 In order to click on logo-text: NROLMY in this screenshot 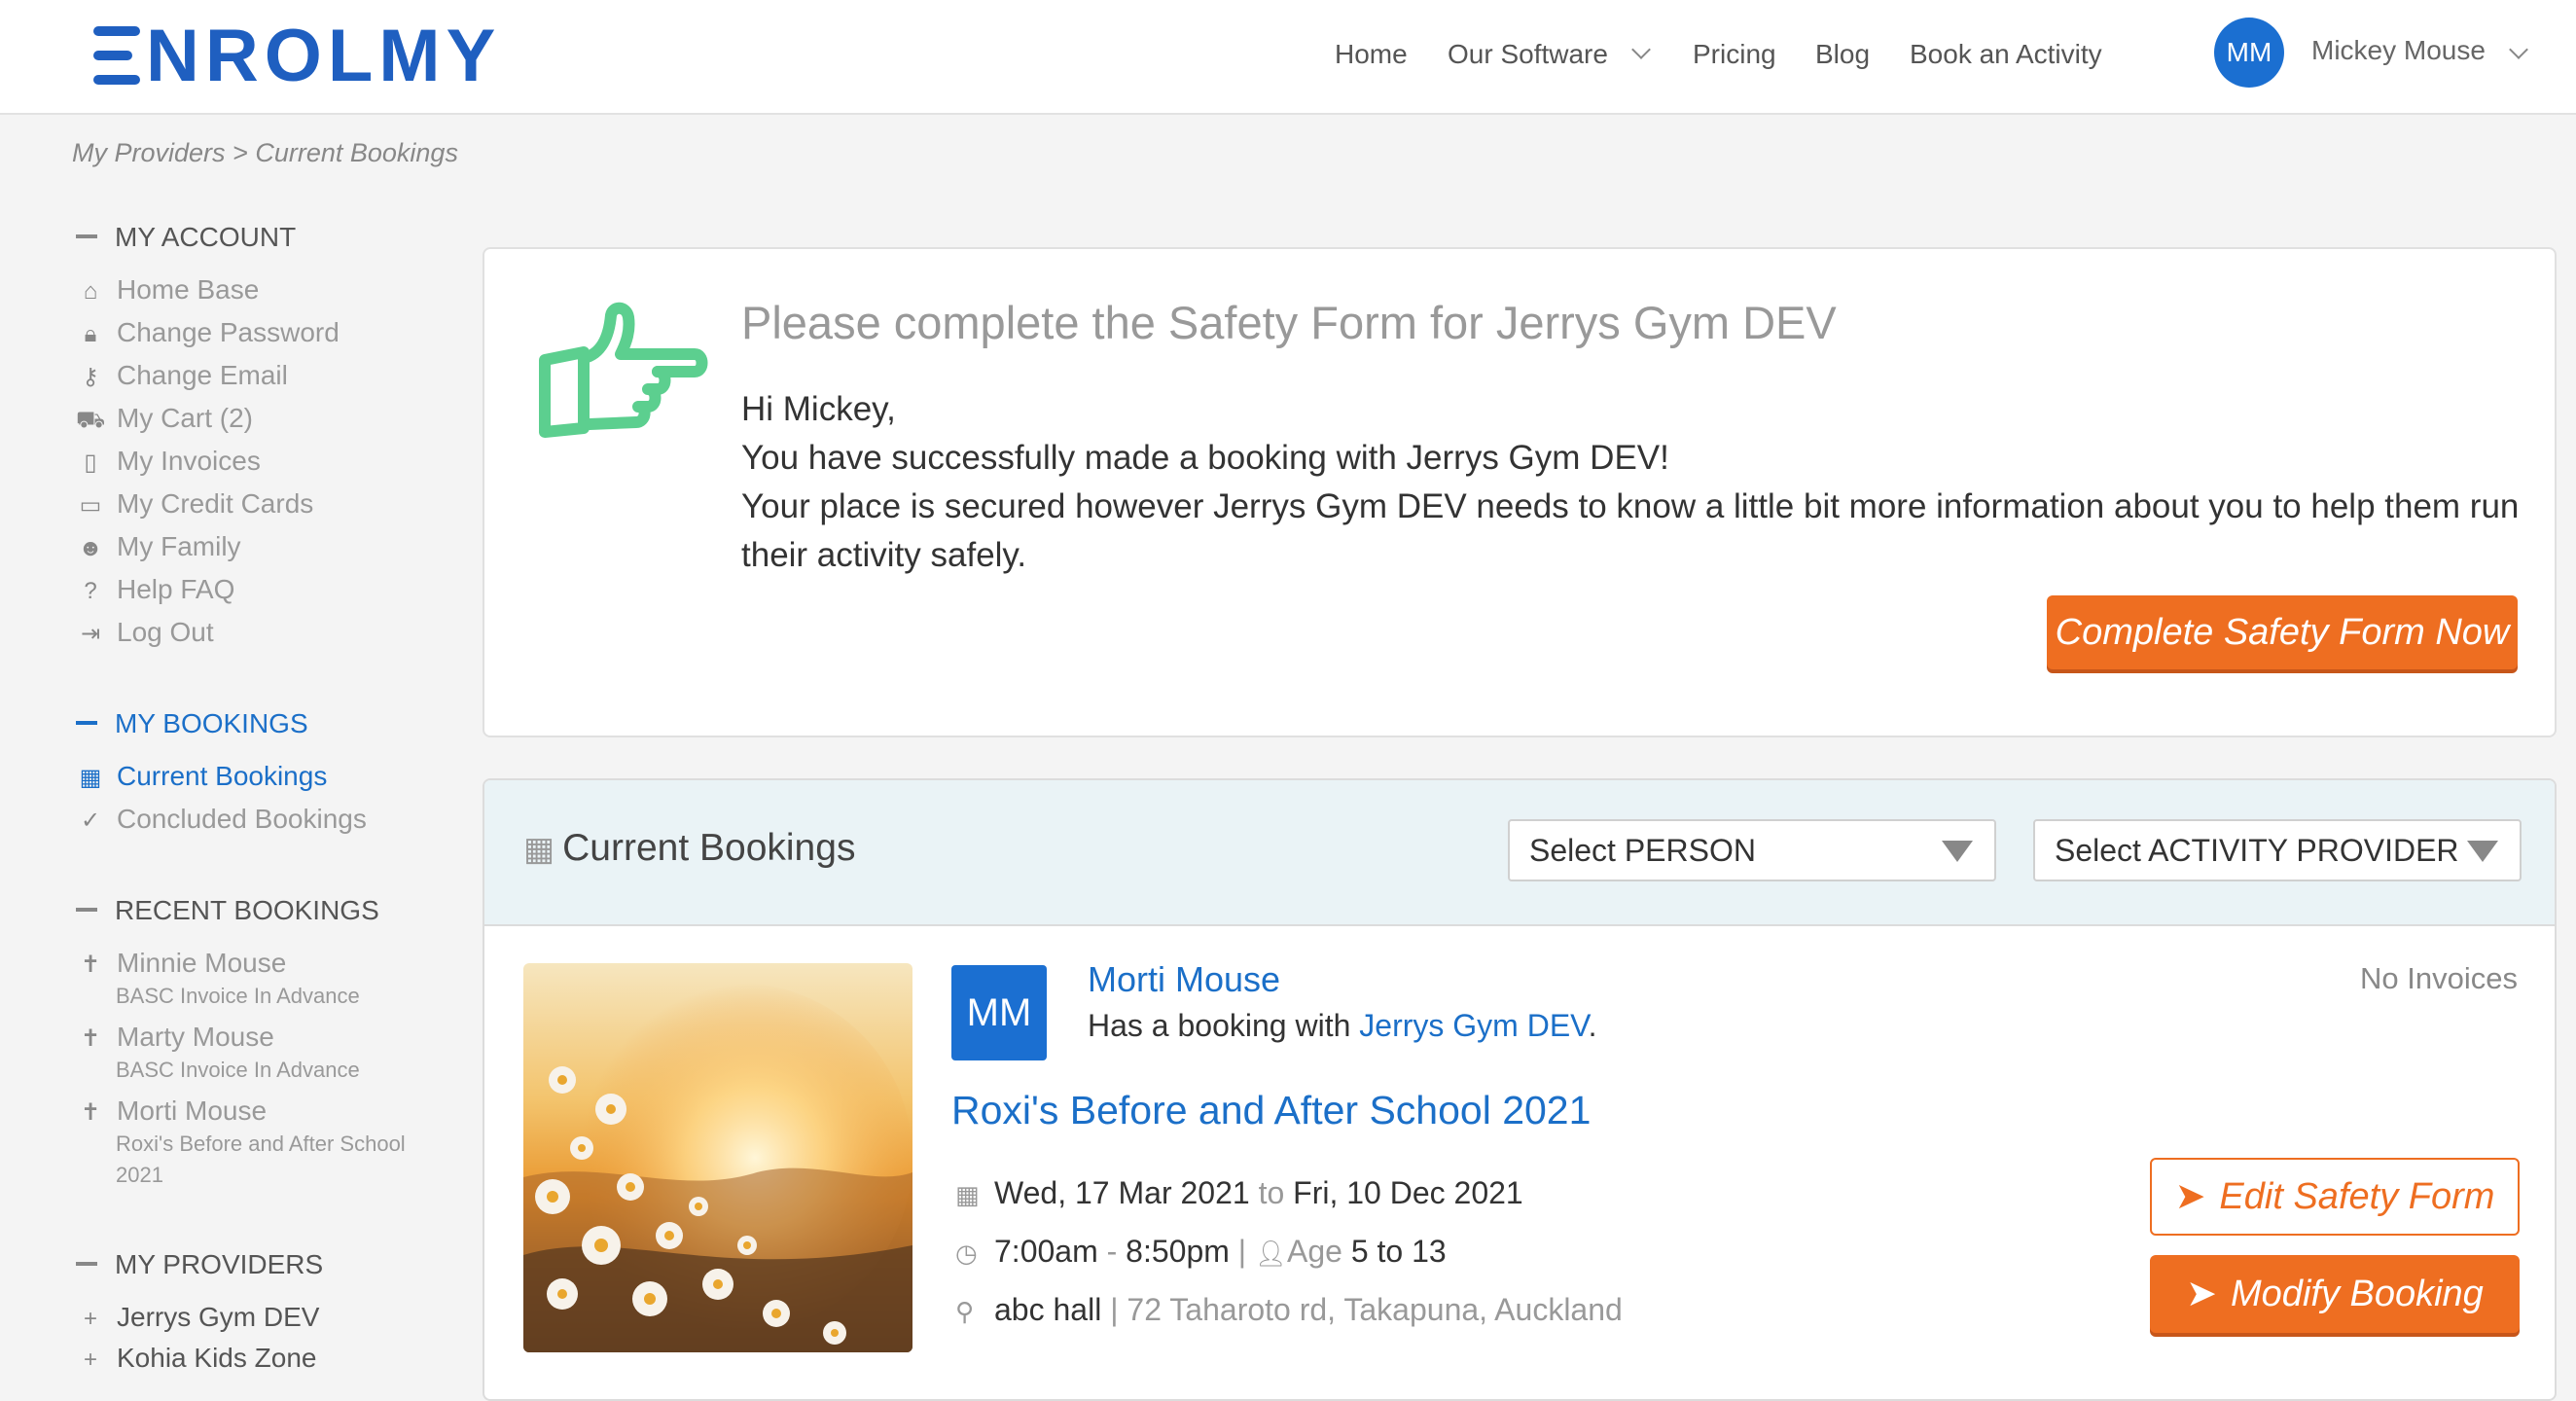, I will do `click(324, 56)`.